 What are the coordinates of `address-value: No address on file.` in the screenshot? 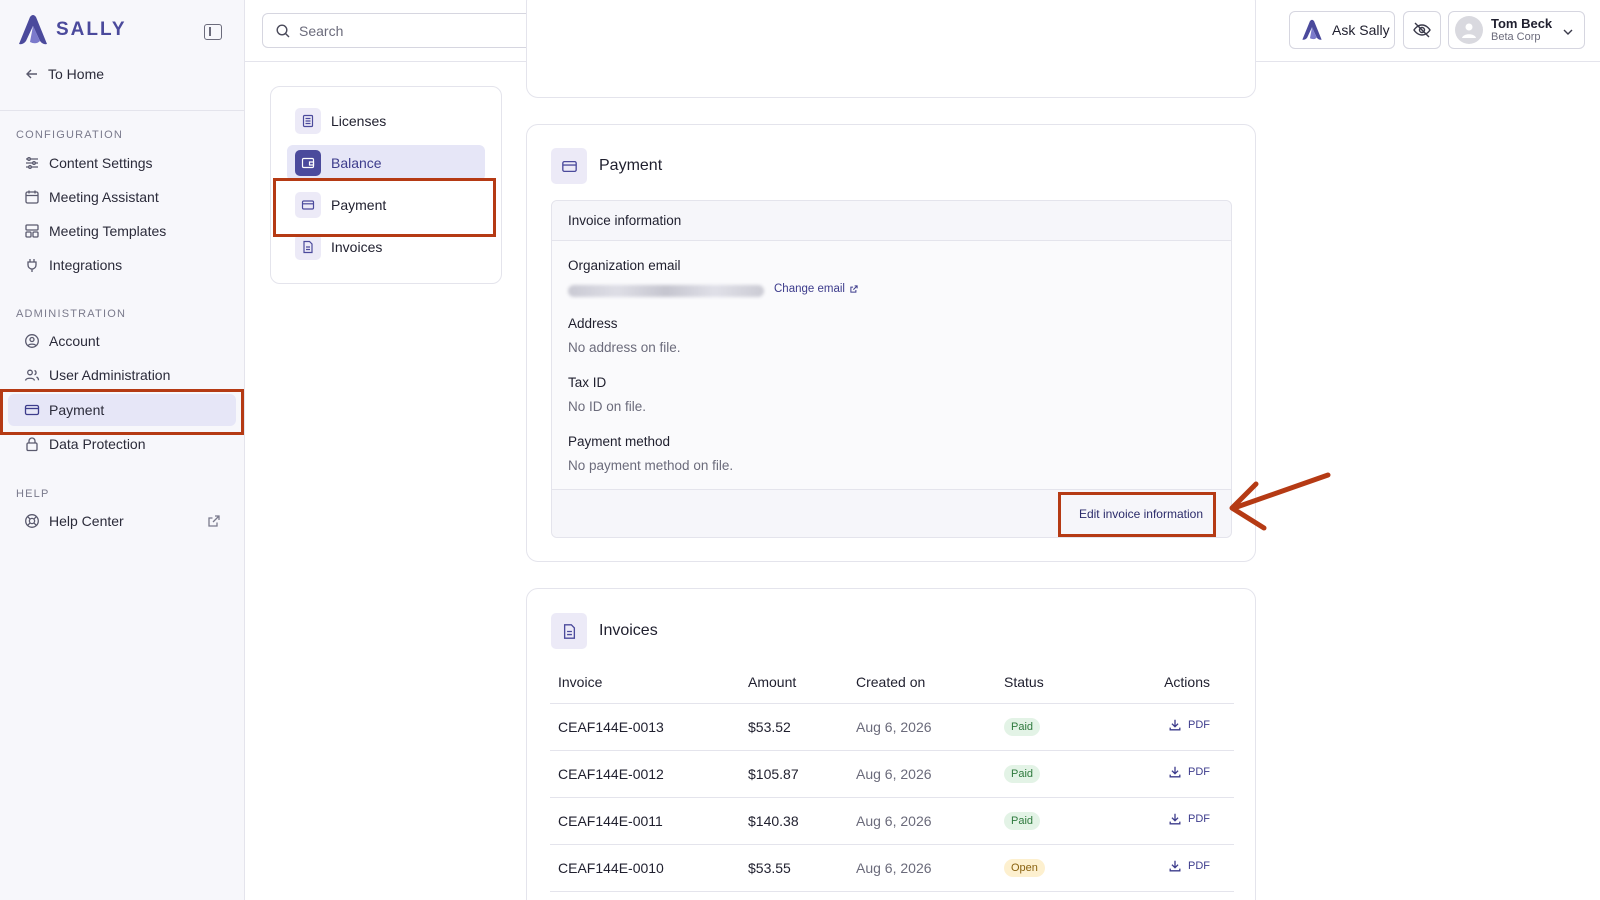 It's located at (624, 347).